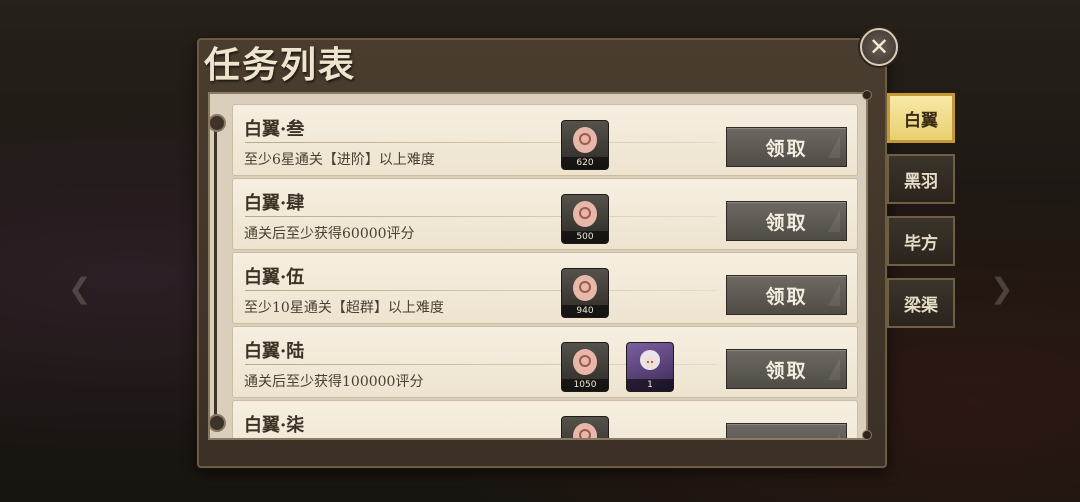 The width and height of the screenshot is (1080, 502). I want to click on task-title: 白翼·柒, so click(274, 425).